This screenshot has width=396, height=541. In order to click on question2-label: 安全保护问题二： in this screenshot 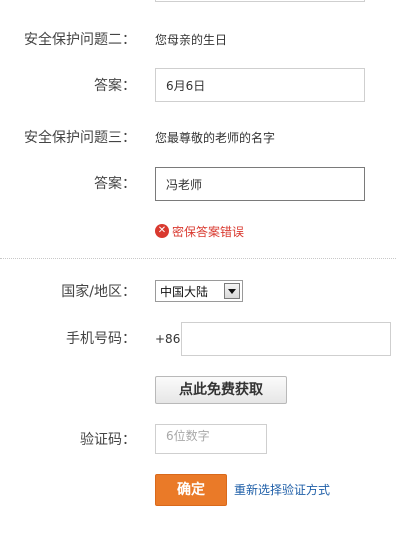, I will do `click(80, 40)`.